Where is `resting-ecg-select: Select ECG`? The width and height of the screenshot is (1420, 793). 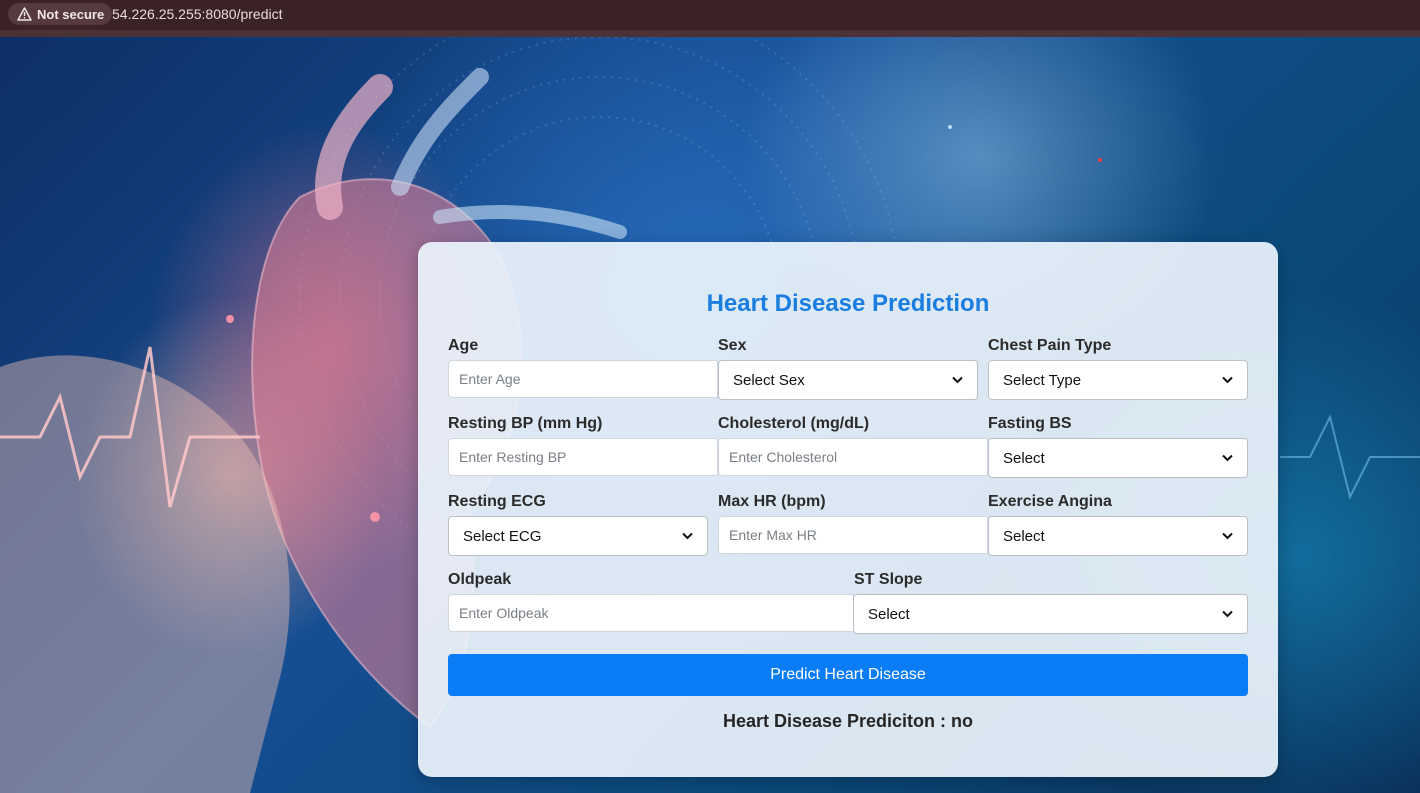 resting-ecg-select: Select ECG is located at coordinates (578, 536).